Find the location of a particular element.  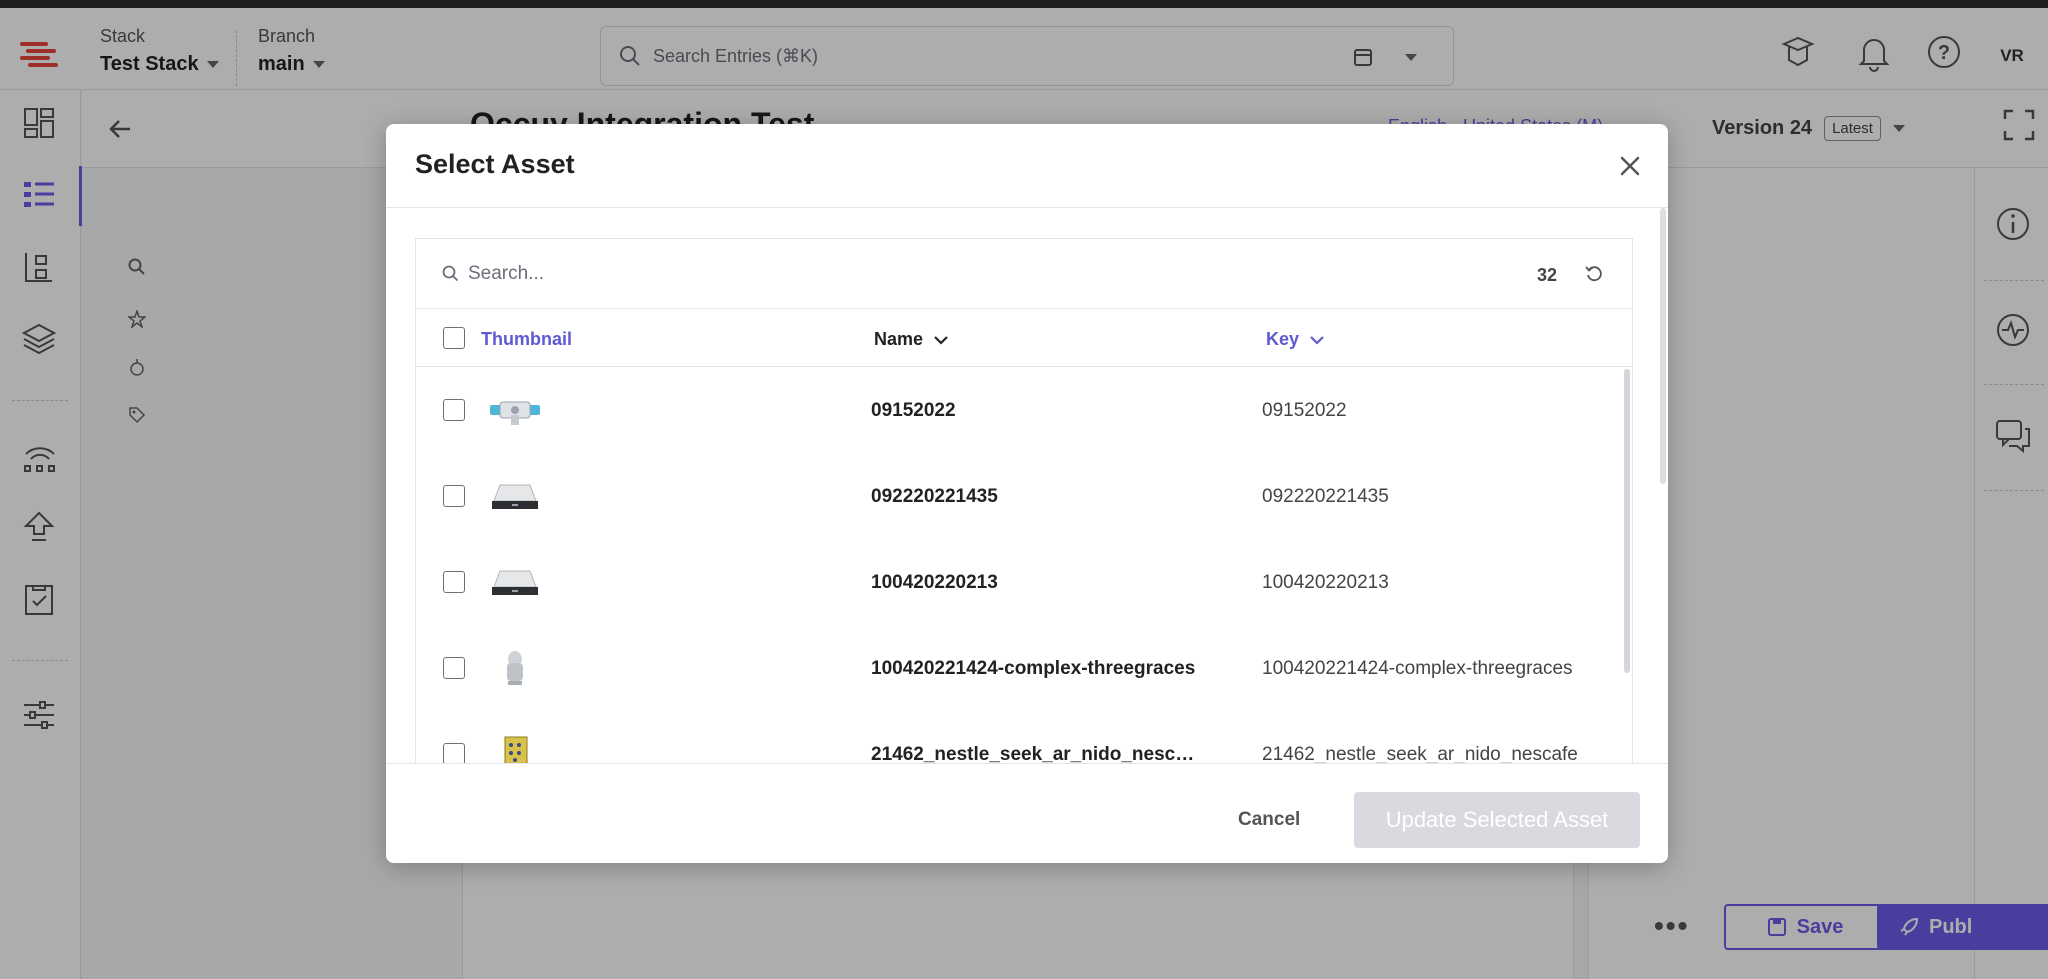

select-all-checkbox is located at coordinates (454, 338).